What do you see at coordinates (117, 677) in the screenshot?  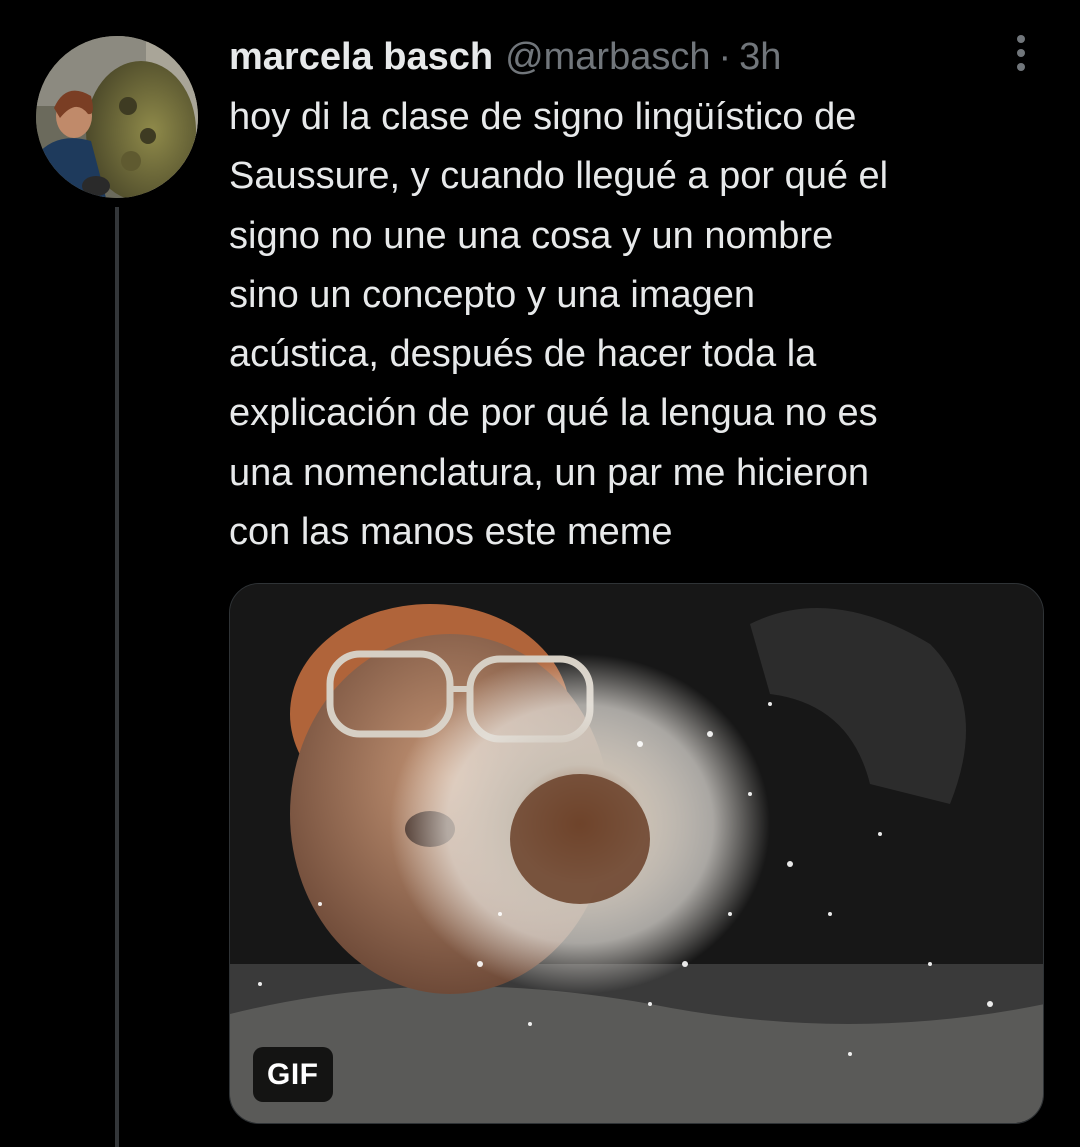 I see `thread-line` at bounding box center [117, 677].